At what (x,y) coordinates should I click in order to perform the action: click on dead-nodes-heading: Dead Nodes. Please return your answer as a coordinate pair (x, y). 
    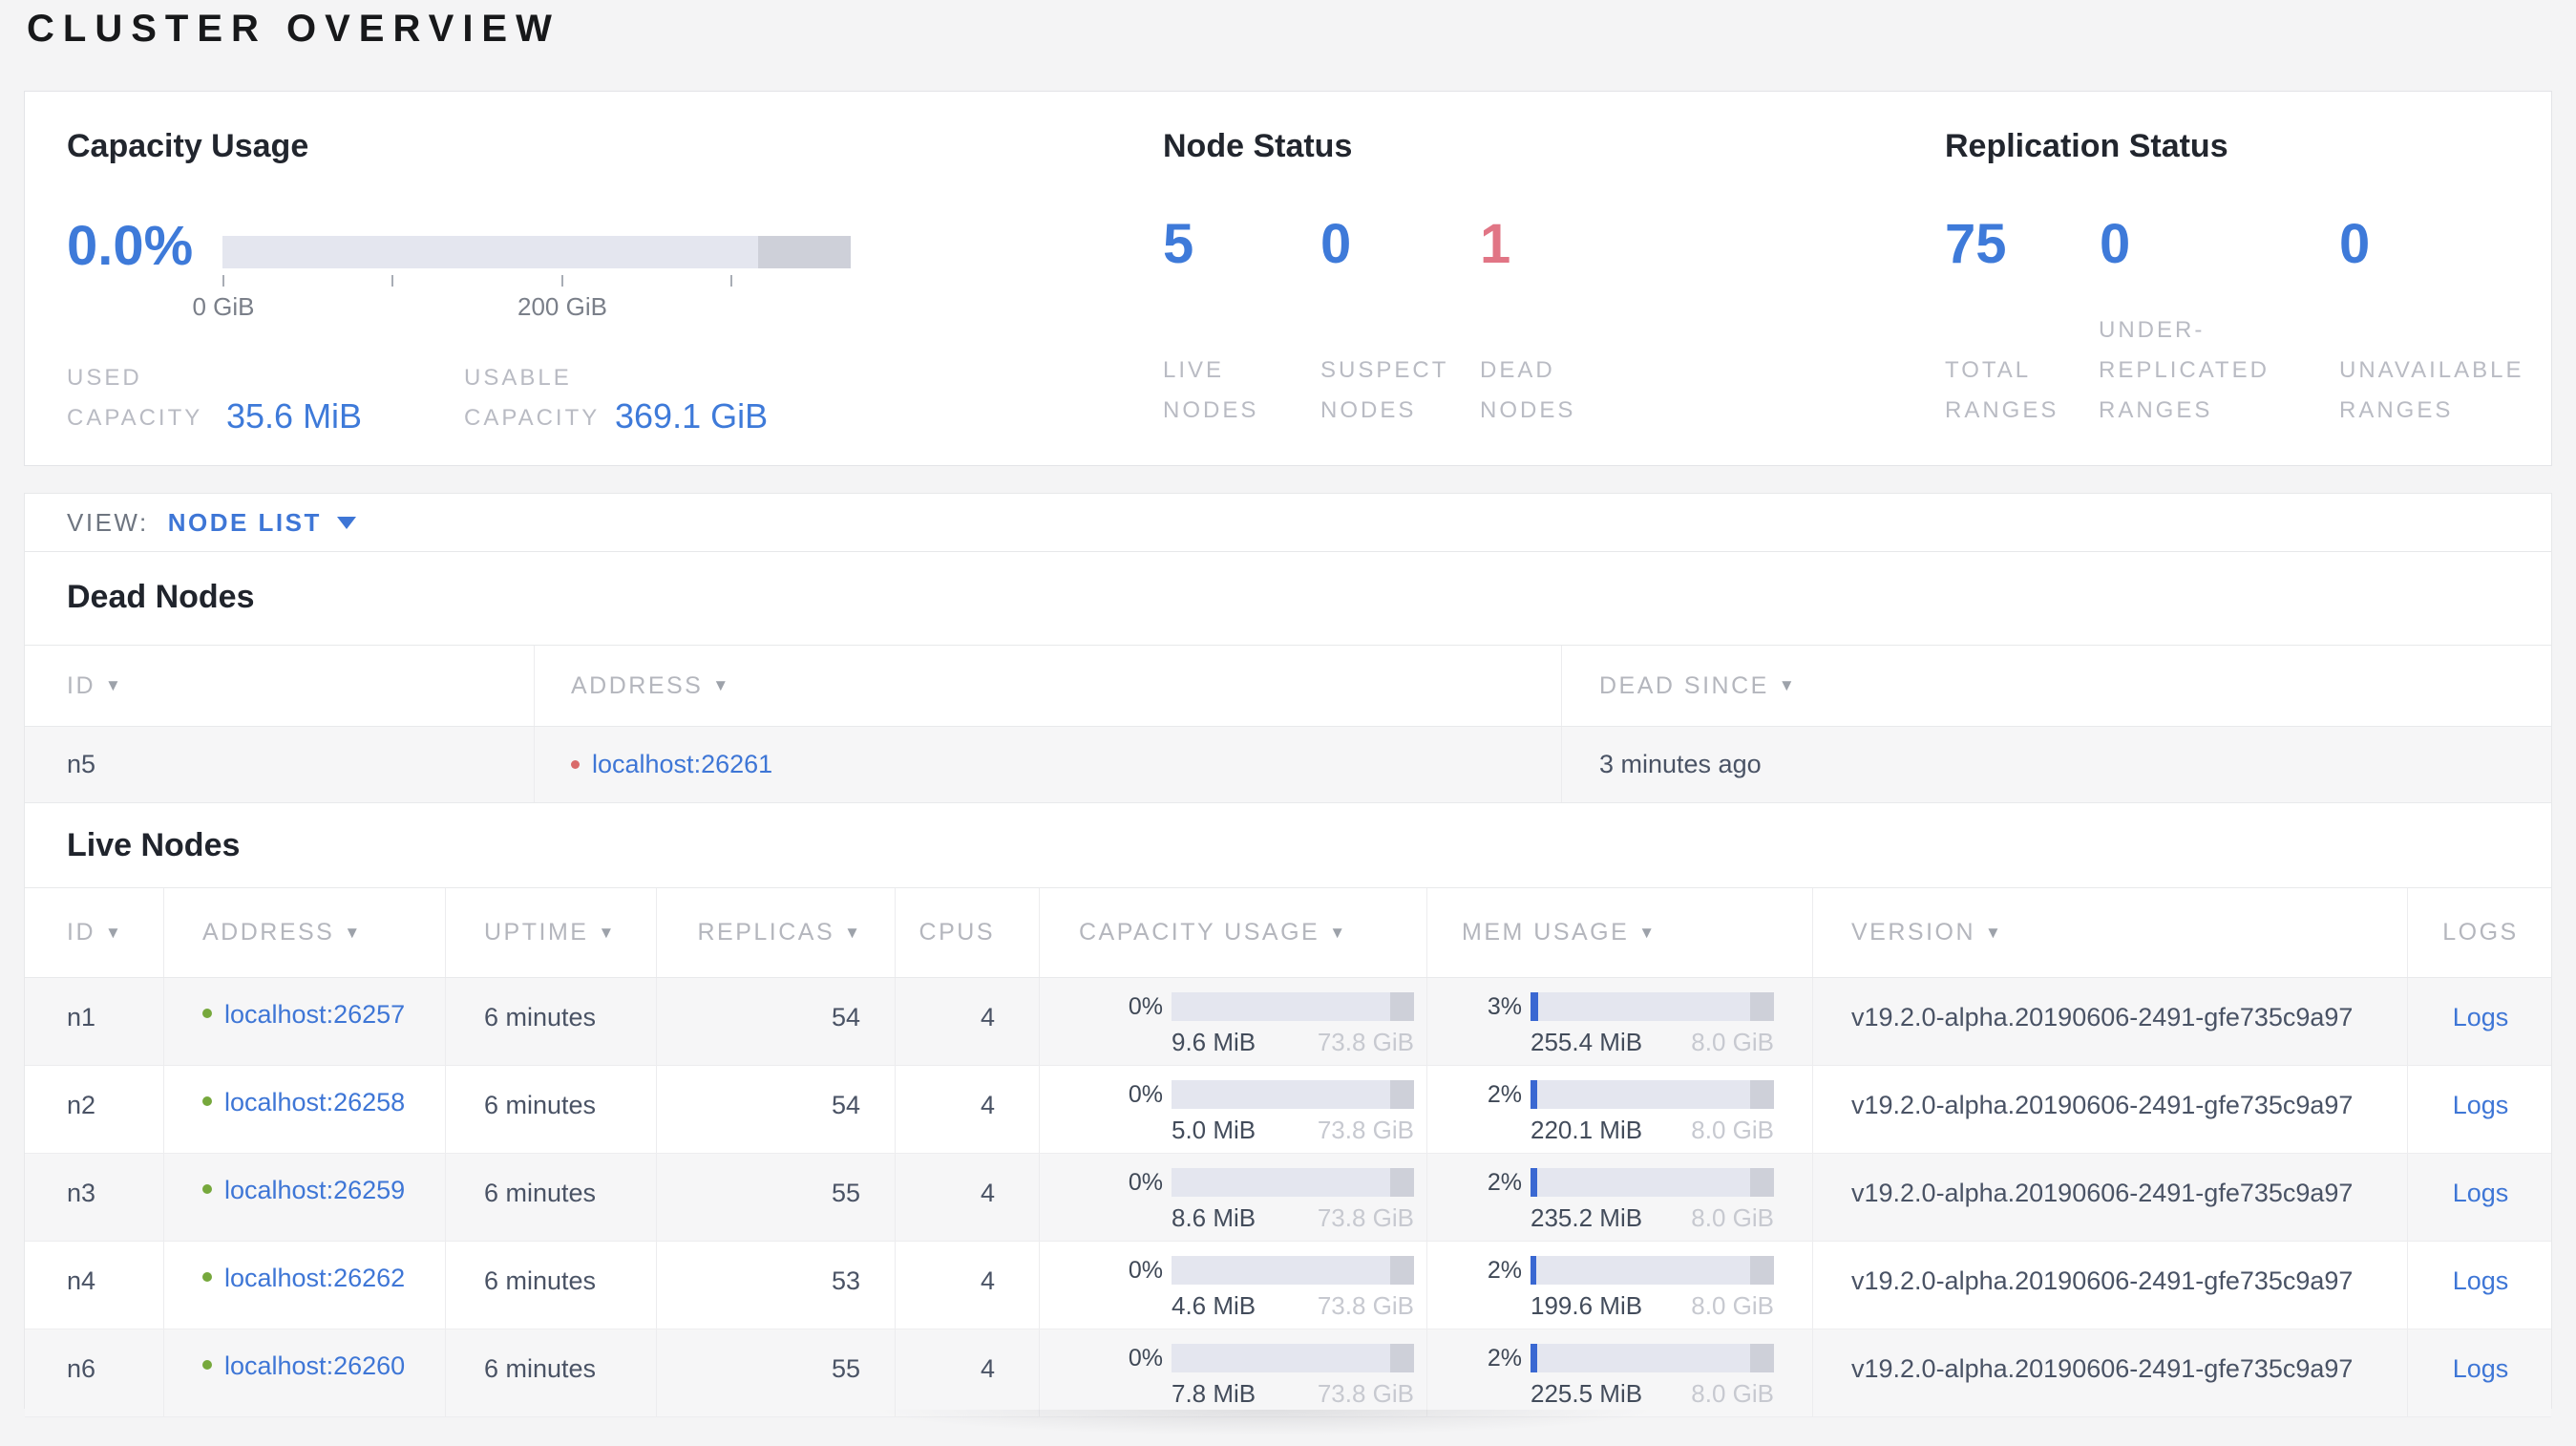
    Looking at the image, I should click on (161, 597).